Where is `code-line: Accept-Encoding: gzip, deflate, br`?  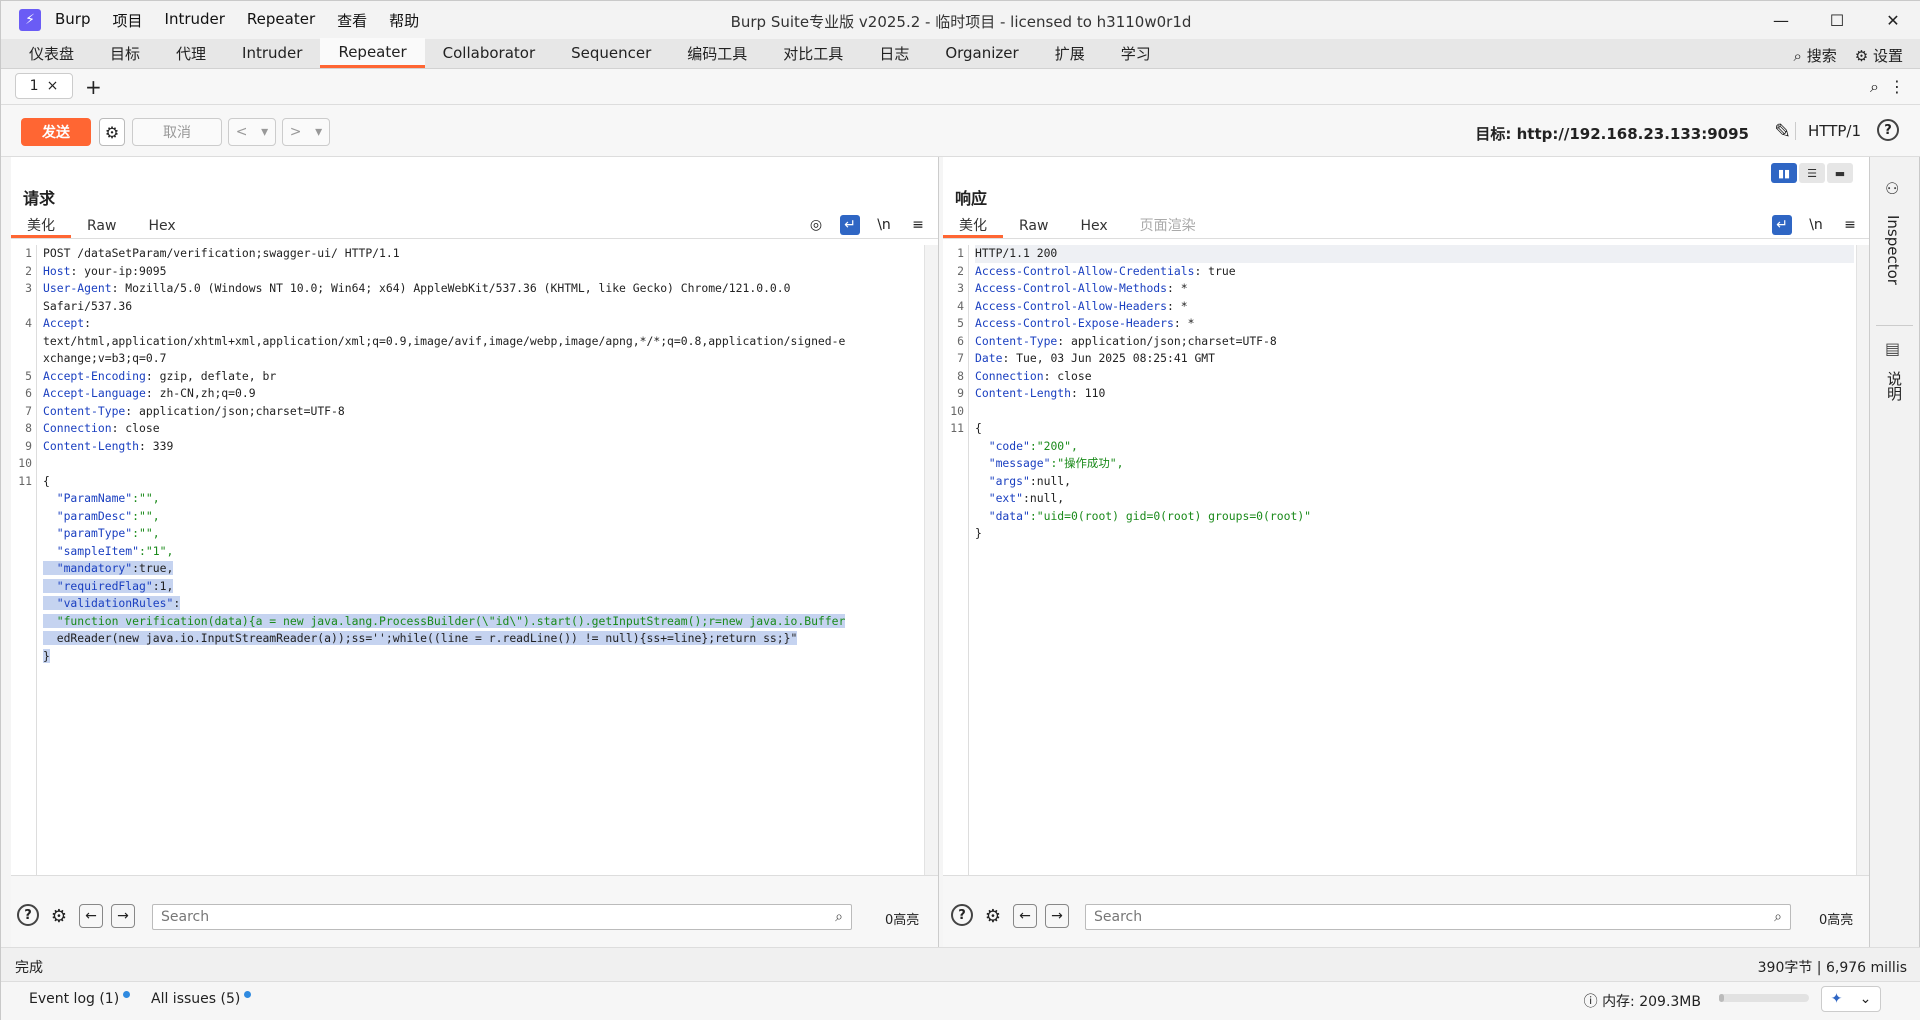
code-line: Accept-Encoding: gzip, deflate, br is located at coordinates (482, 377).